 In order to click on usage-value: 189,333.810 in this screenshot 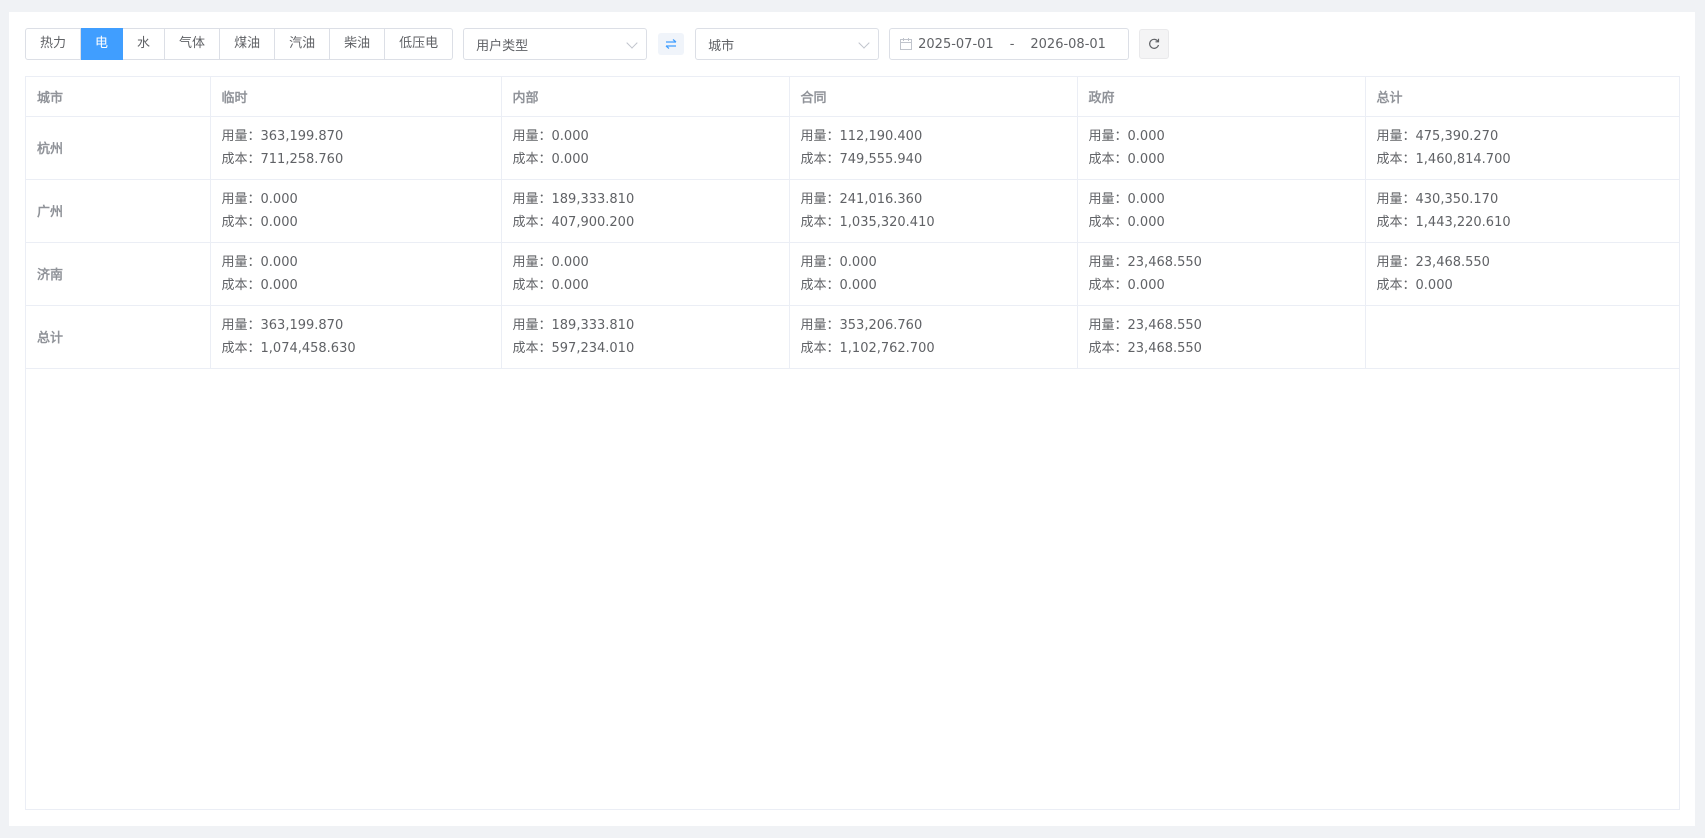, I will do `click(593, 199)`.